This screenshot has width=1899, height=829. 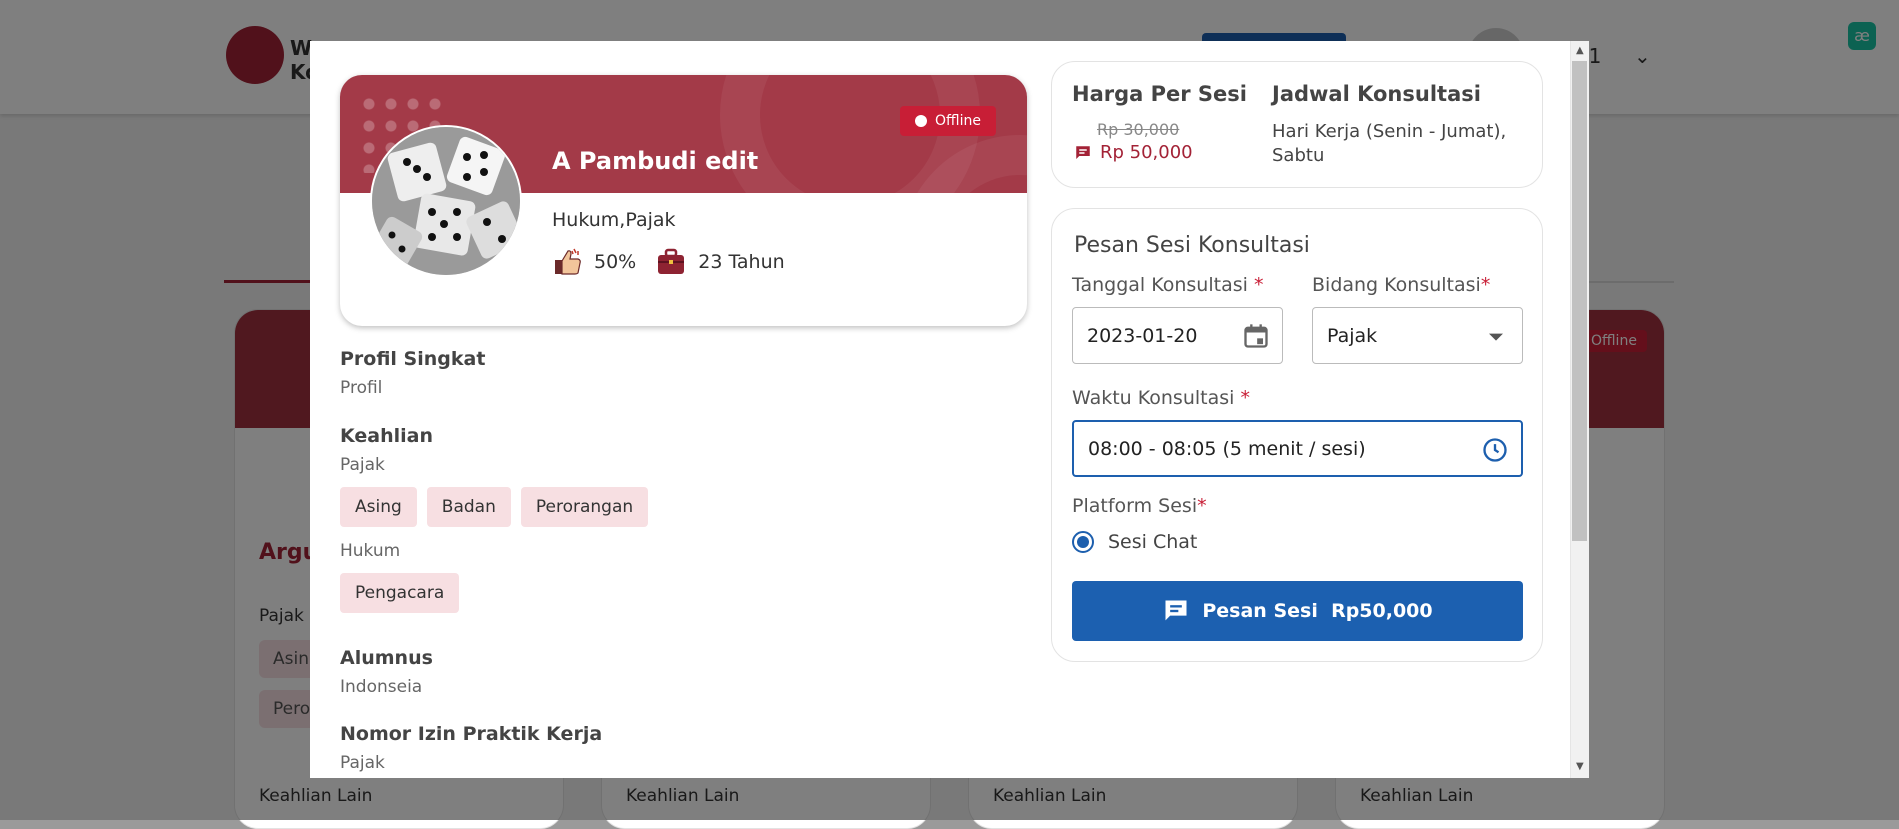 I want to click on time-field: 08:00 - 08:05 (5 menit / sesi), so click(x=1297, y=448).